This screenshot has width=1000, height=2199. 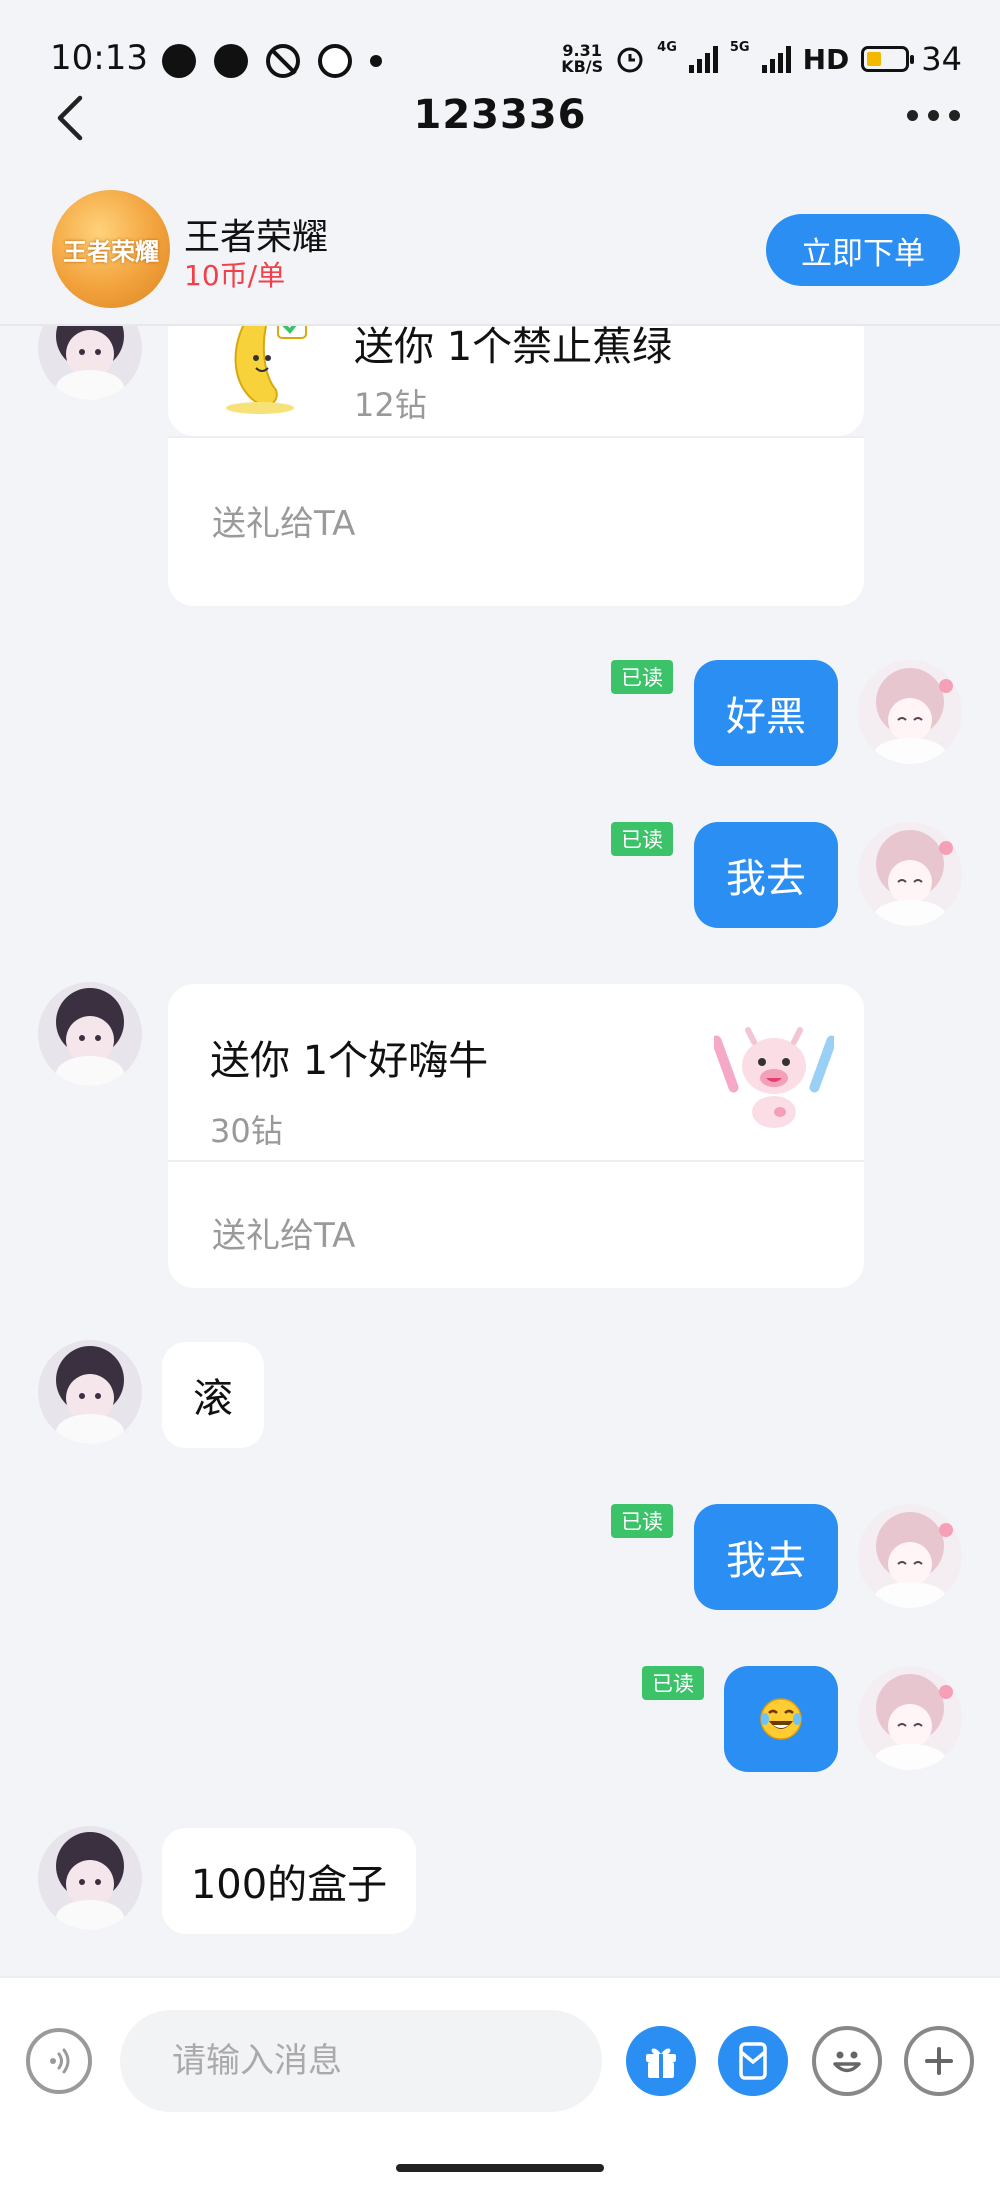 What do you see at coordinates (516, 521) in the screenshot?
I see `gift-card-footer: 送礼给TA` at bounding box center [516, 521].